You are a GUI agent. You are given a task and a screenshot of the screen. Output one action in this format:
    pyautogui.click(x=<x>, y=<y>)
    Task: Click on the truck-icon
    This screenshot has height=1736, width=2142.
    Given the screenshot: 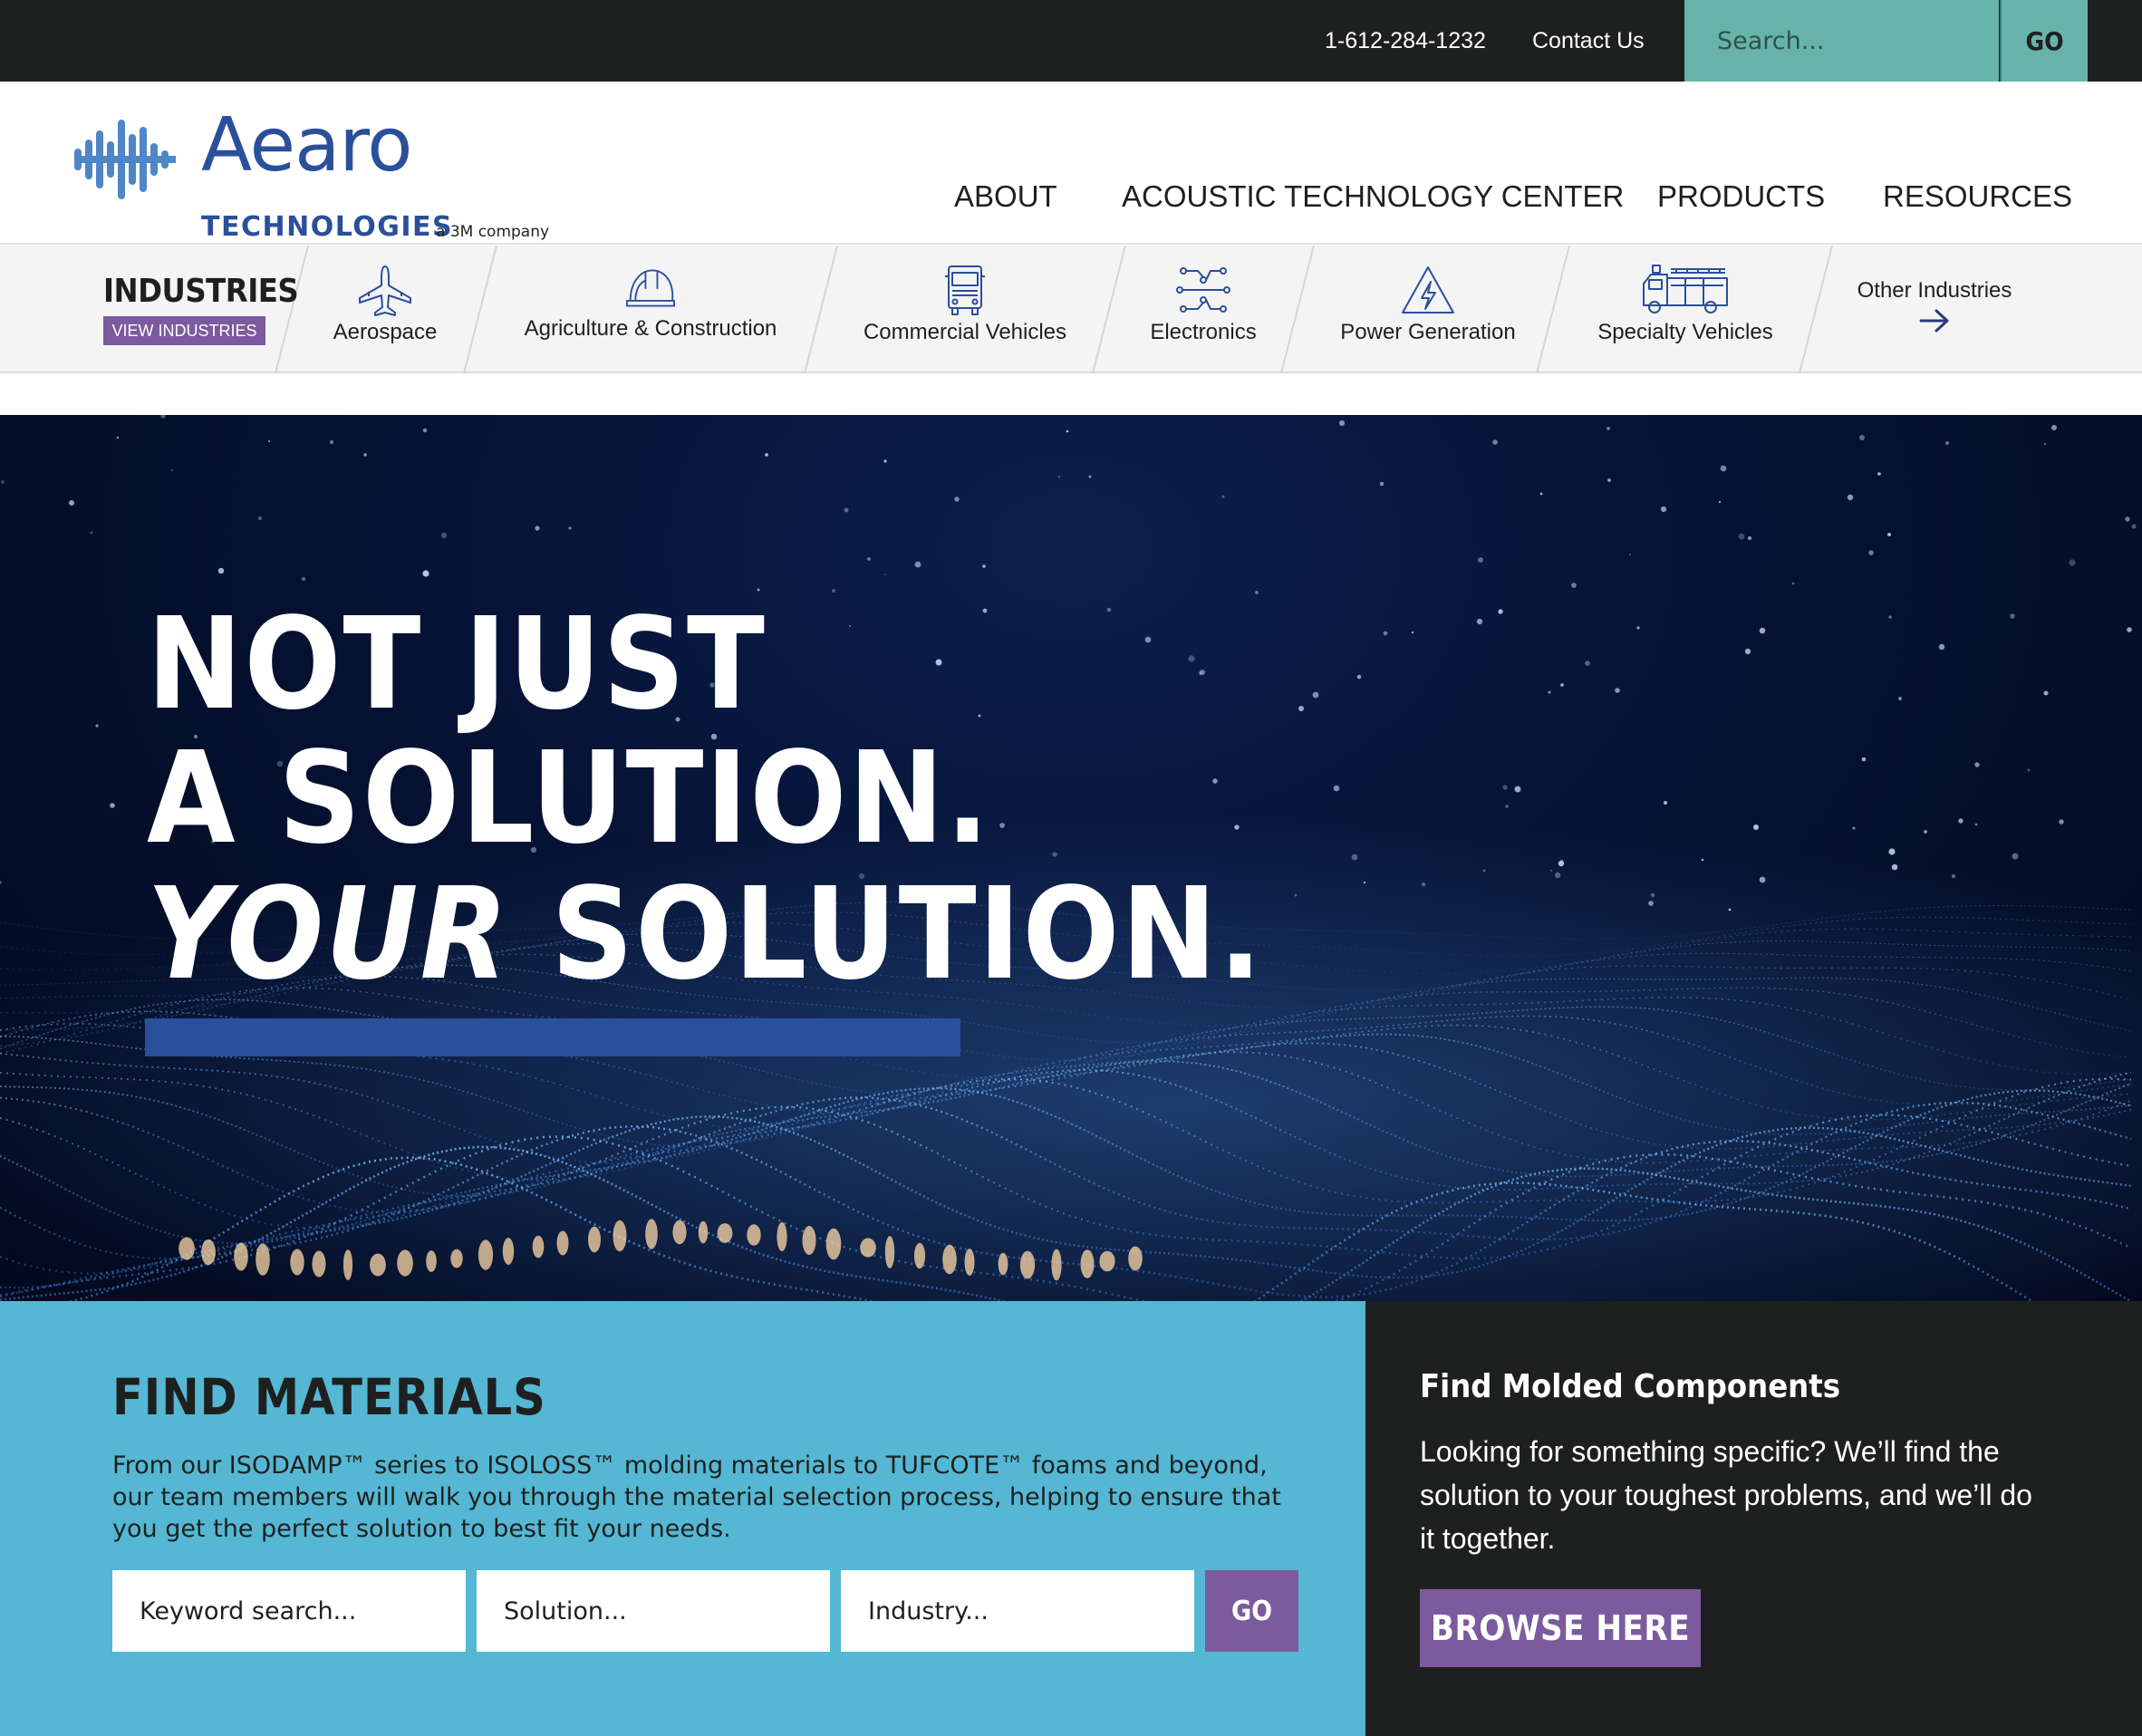 What is the action you would take?
    pyautogui.click(x=965, y=290)
    